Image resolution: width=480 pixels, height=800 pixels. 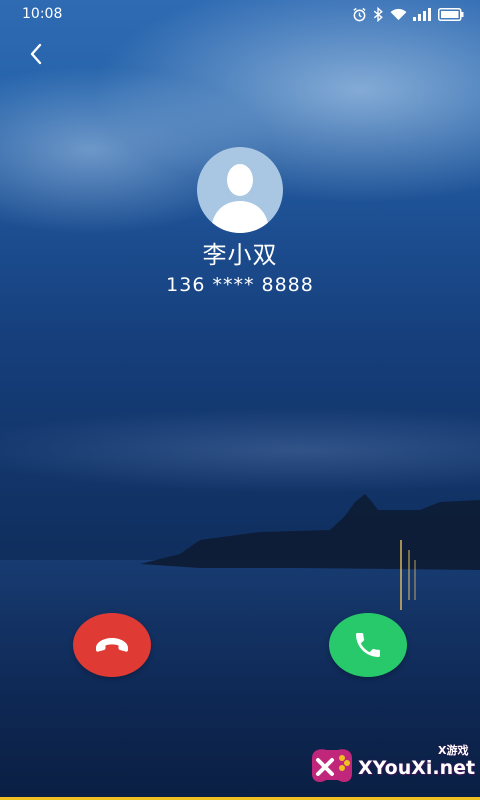 What do you see at coordinates (417, 768) in the screenshot?
I see `watermark-site: XYouXi.net` at bounding box center [417, 768].